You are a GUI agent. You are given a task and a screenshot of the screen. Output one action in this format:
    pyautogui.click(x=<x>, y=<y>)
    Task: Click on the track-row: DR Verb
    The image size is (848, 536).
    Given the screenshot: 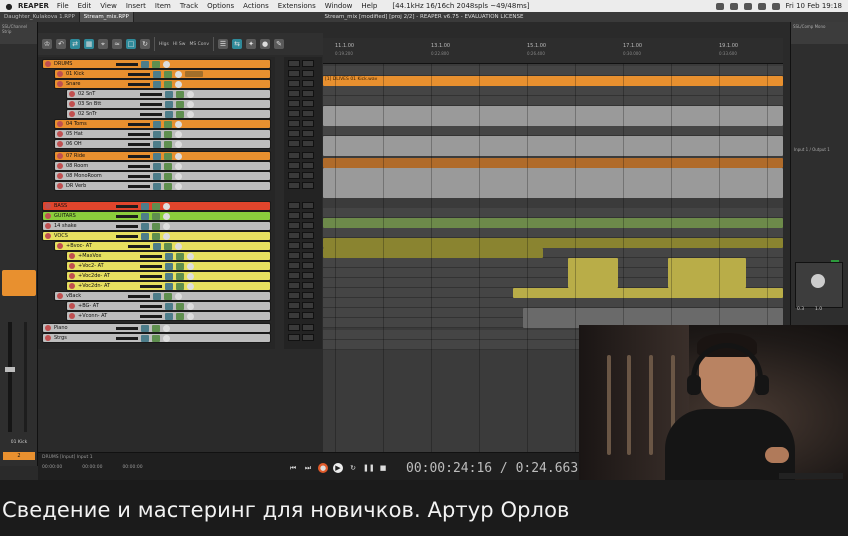 What is the action you would take?
    pyautogui.click(x=162, y=186)
    